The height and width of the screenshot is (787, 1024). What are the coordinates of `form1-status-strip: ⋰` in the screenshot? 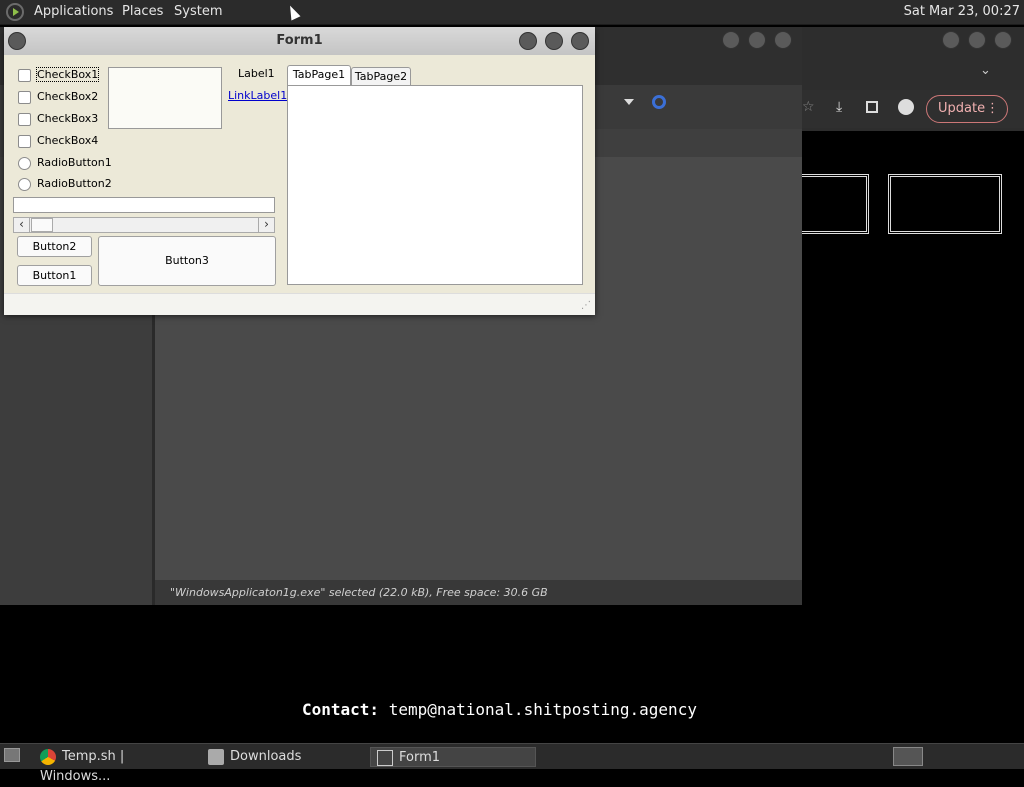 It's located at (299, 304).